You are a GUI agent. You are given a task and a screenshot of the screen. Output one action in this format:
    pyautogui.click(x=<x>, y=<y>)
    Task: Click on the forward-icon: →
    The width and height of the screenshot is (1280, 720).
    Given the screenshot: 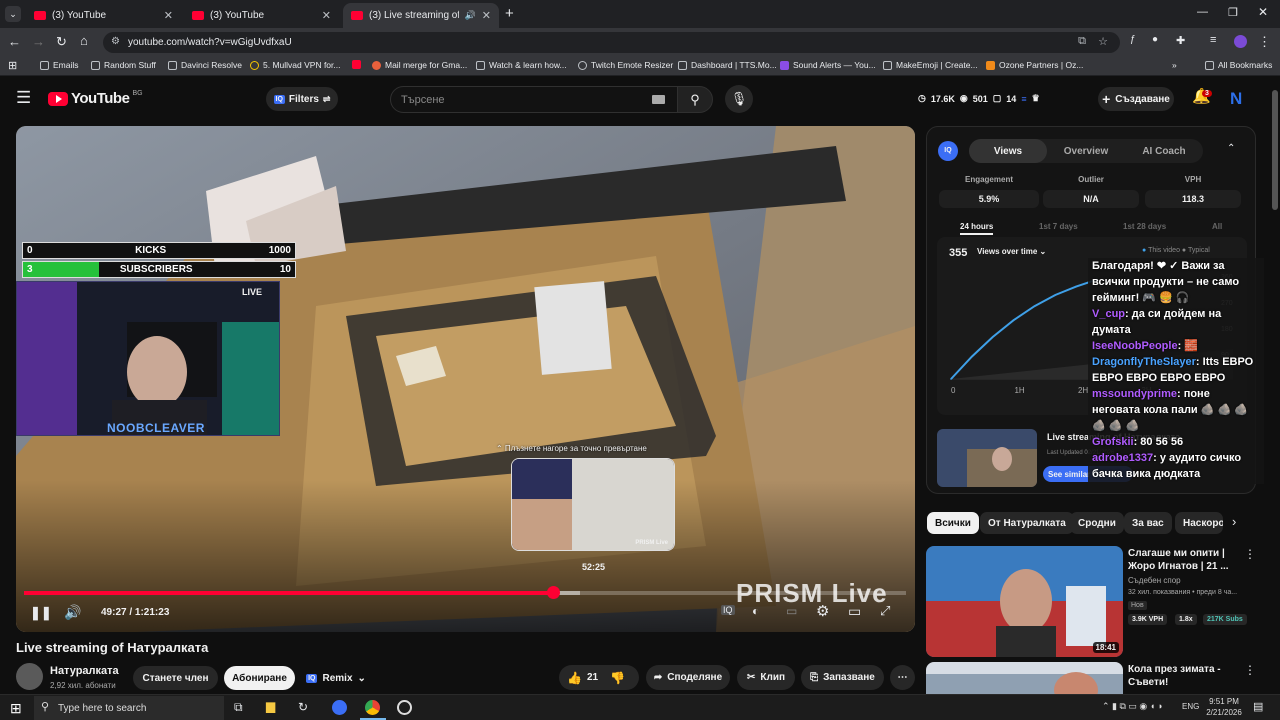 What is the action you would take?
    pyautogui.click(x=38, y=41)
    